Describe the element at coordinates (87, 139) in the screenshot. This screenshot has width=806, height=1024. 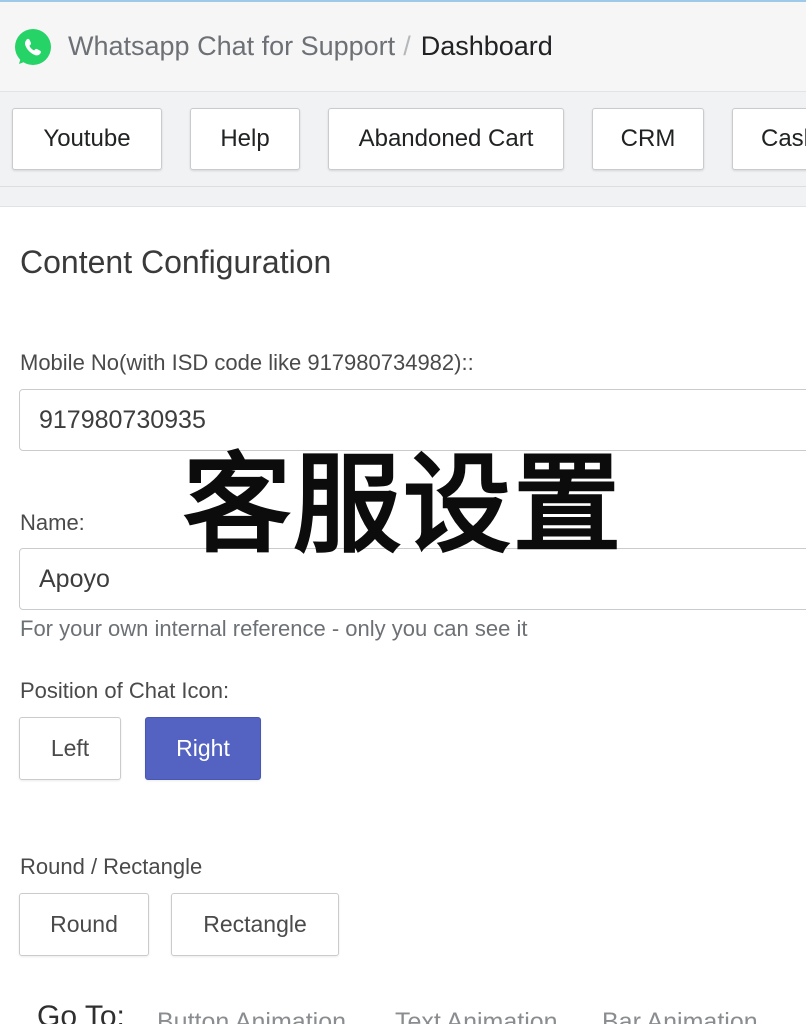
I see `youtube-button: Youtube` at that location.